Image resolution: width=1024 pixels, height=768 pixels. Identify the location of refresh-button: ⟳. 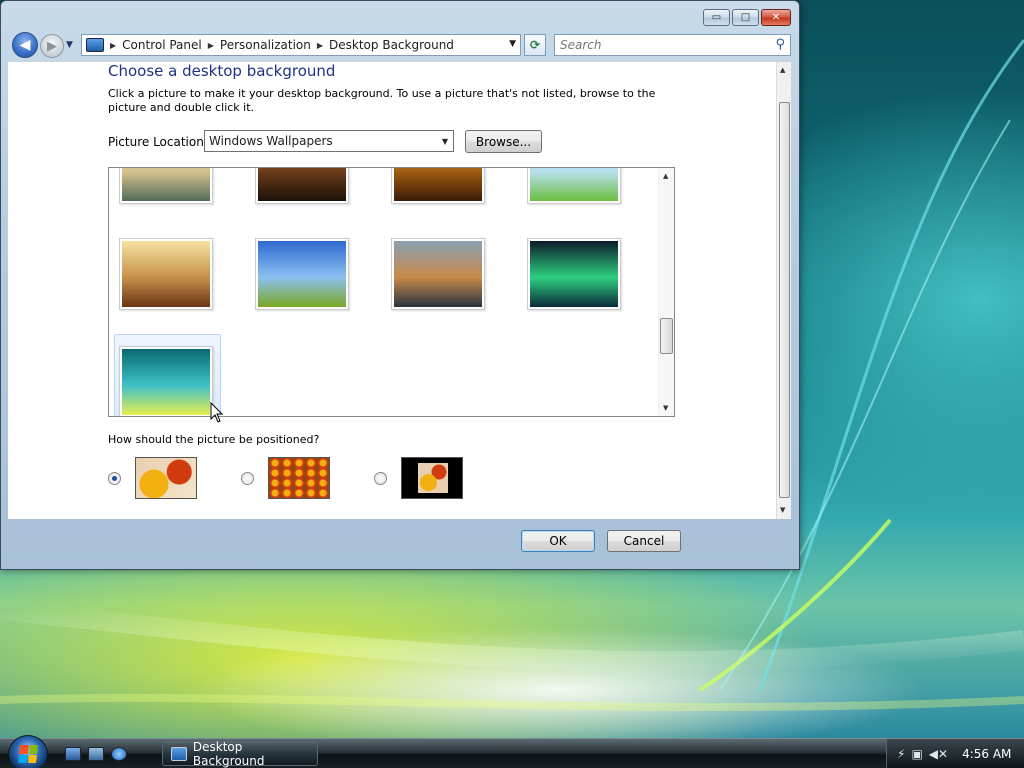
(535, 45).